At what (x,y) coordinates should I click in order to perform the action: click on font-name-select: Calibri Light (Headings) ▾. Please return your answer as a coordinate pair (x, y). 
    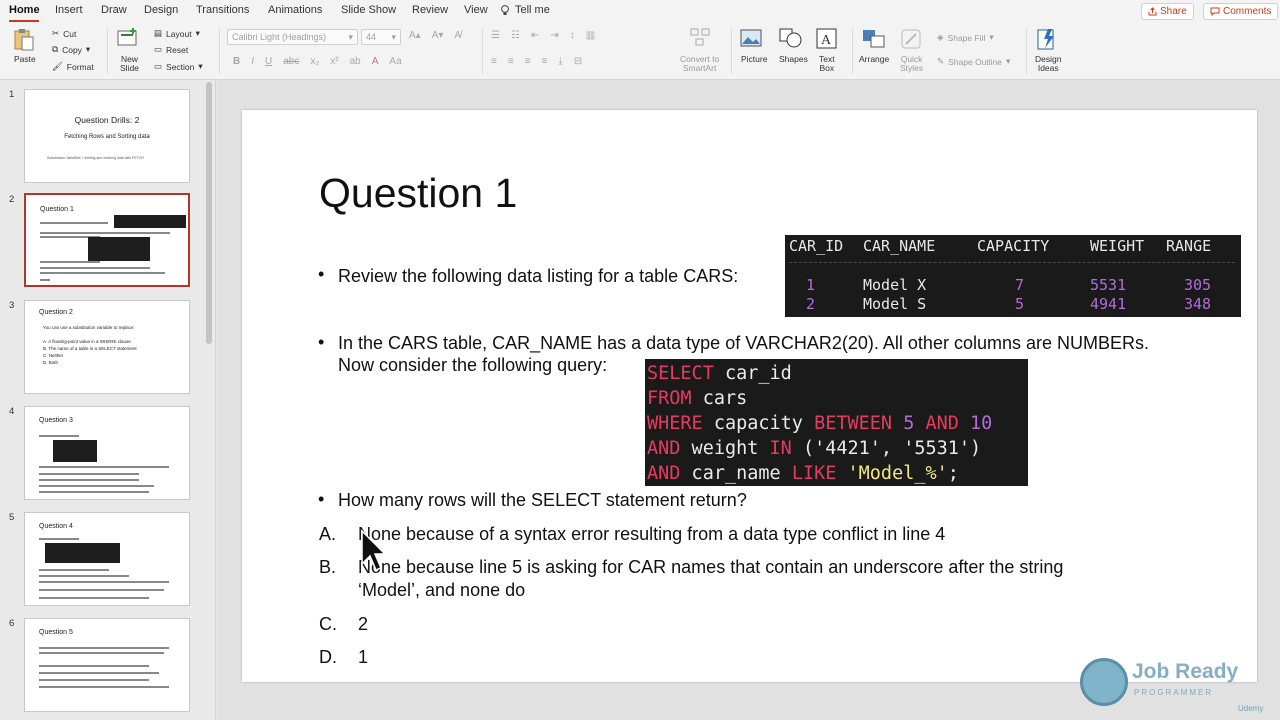
    Looking at the image, I should click on (292, 37).